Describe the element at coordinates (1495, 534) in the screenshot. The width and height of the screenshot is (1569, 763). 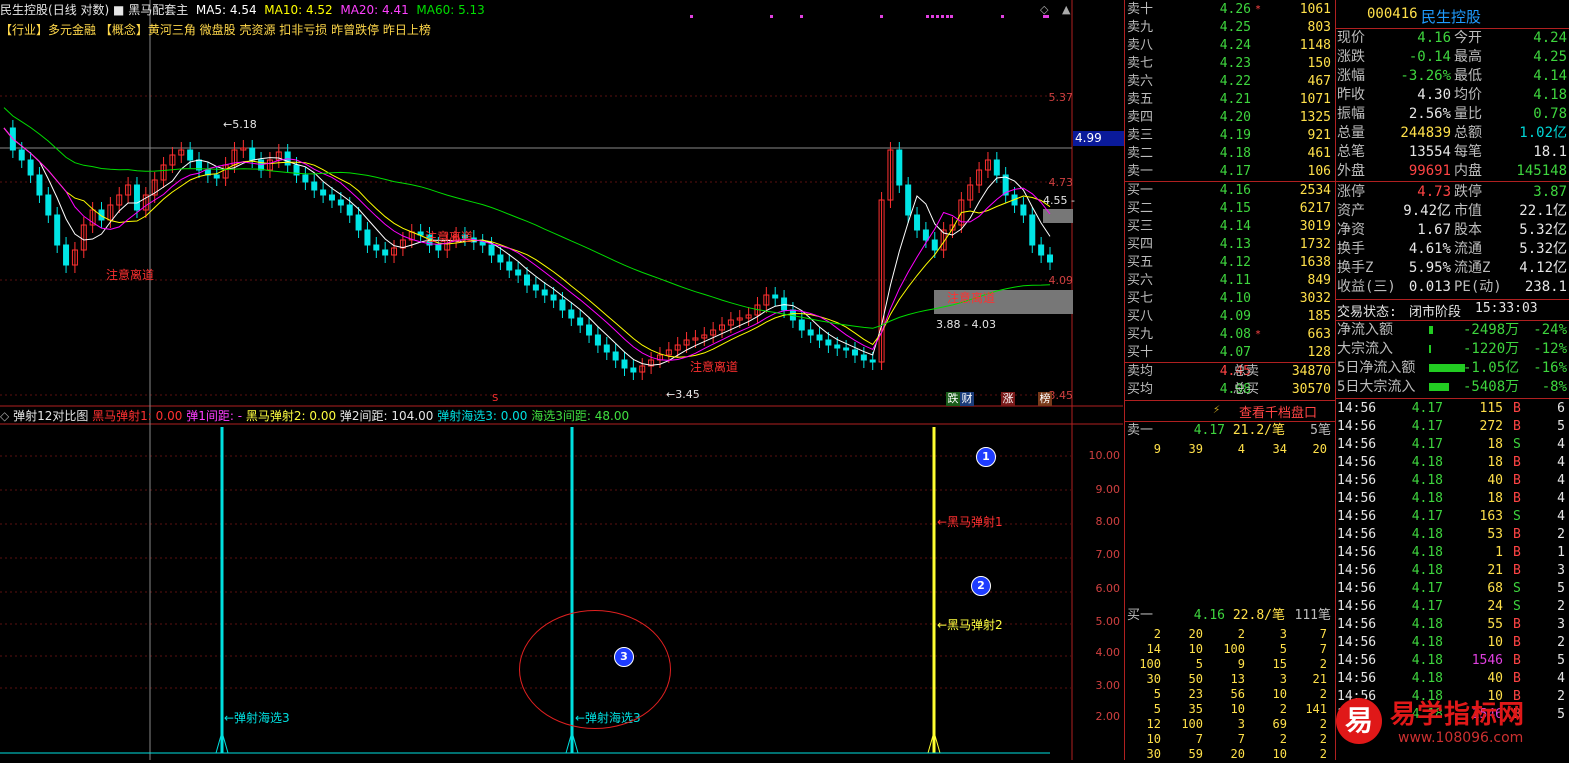
I see `tick-volume: 53` at that location.